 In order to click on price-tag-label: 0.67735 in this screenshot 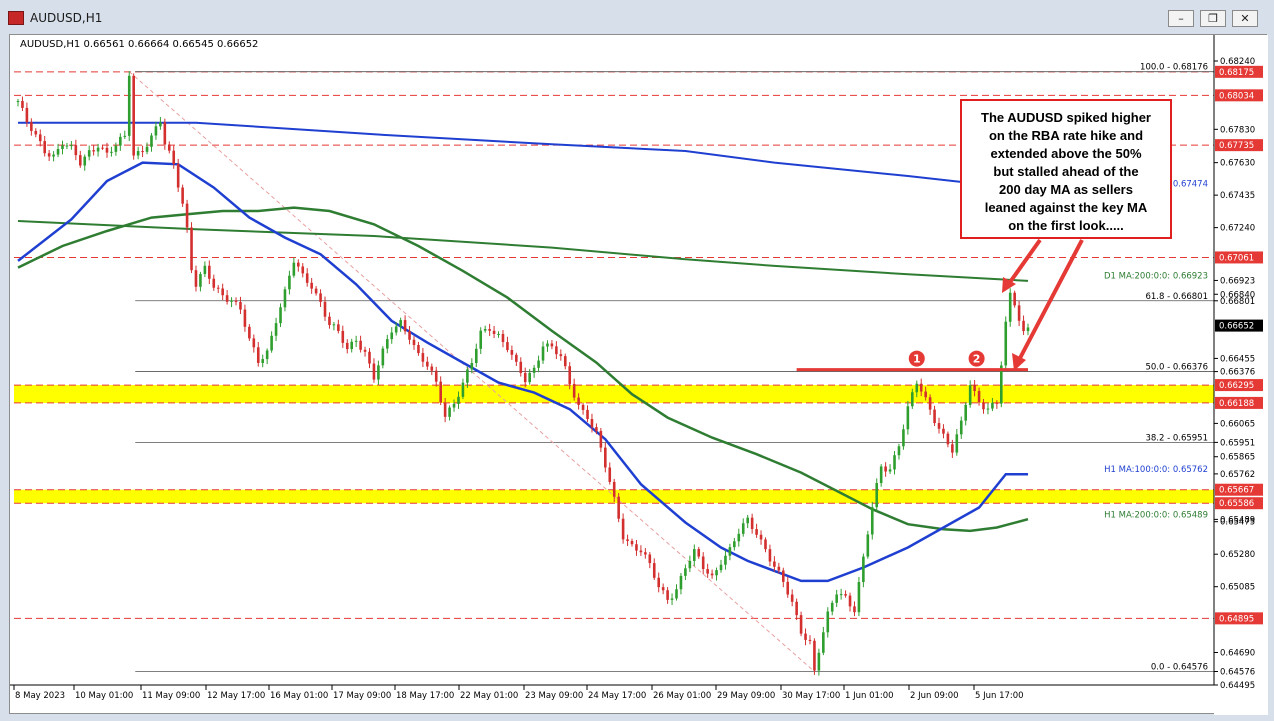, I will do `click(1236, 146)`.